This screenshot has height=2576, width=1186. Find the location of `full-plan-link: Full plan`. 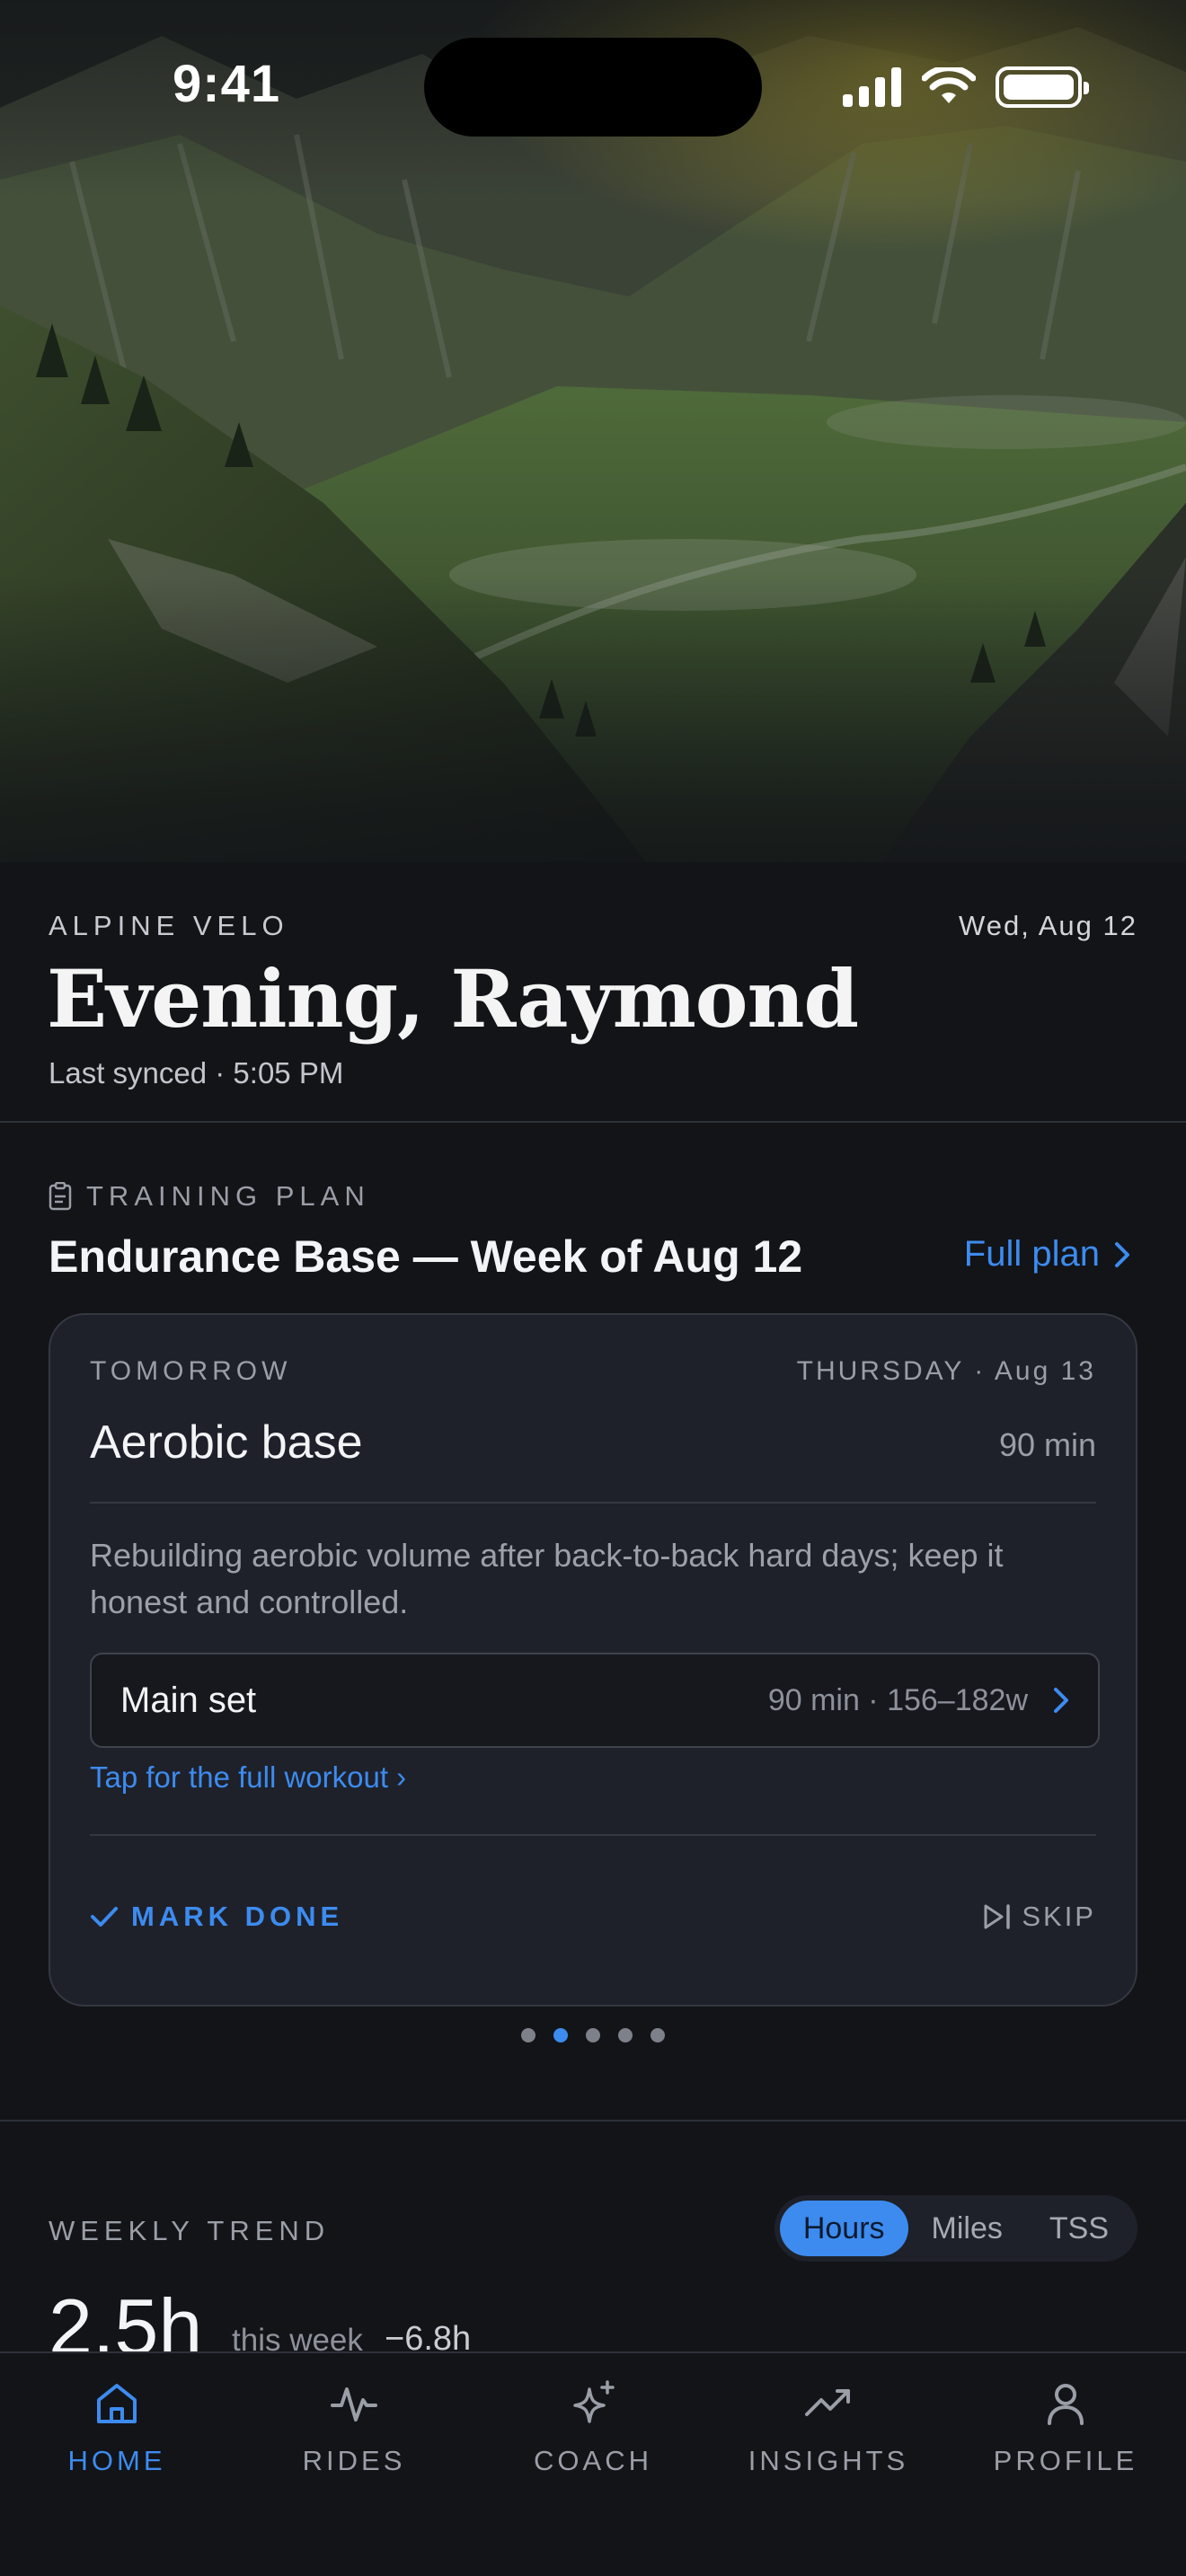

full-plan-link: Full plan is located at coordinates (1047, 1254).